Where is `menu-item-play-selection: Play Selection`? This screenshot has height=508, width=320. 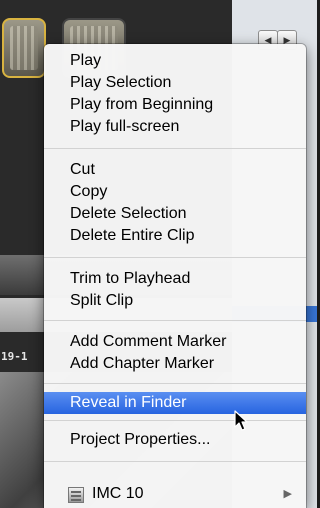 menu-item-play-selection: Play Selection is located at coordinates (175, 83).